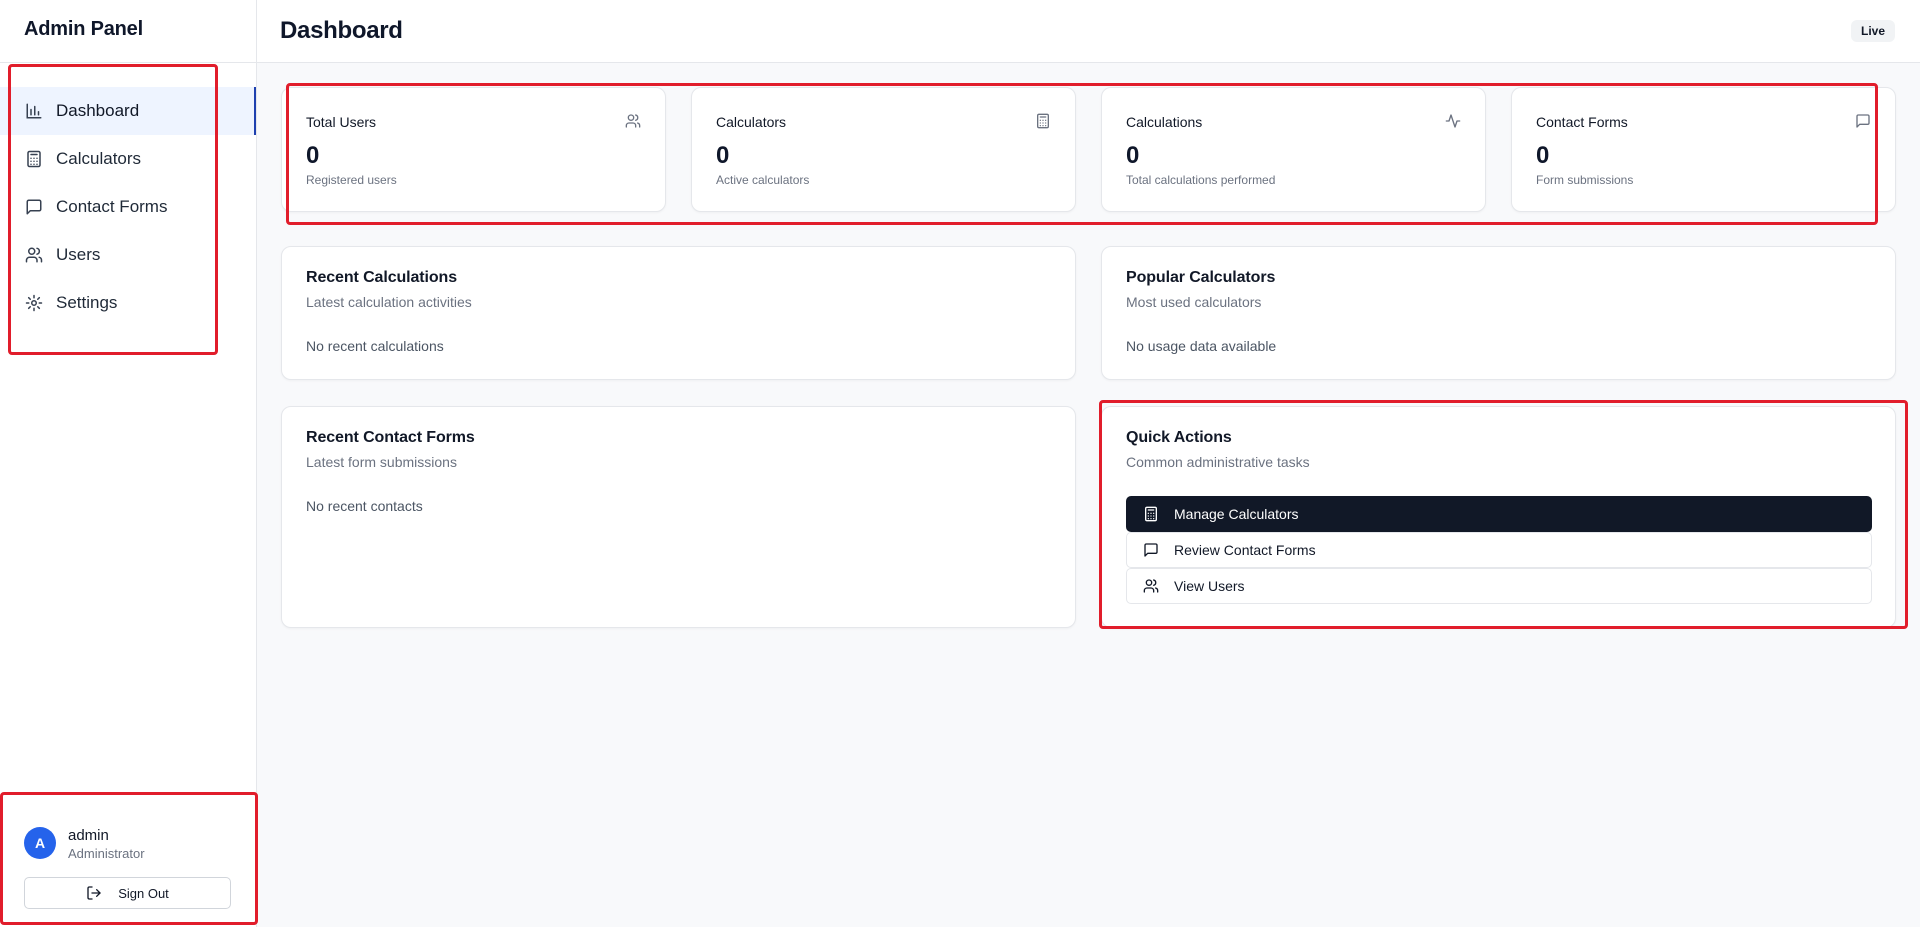 The image size is (1920, 927). I want to click on sidebar-item-label: Calculators, so click(99, 158).